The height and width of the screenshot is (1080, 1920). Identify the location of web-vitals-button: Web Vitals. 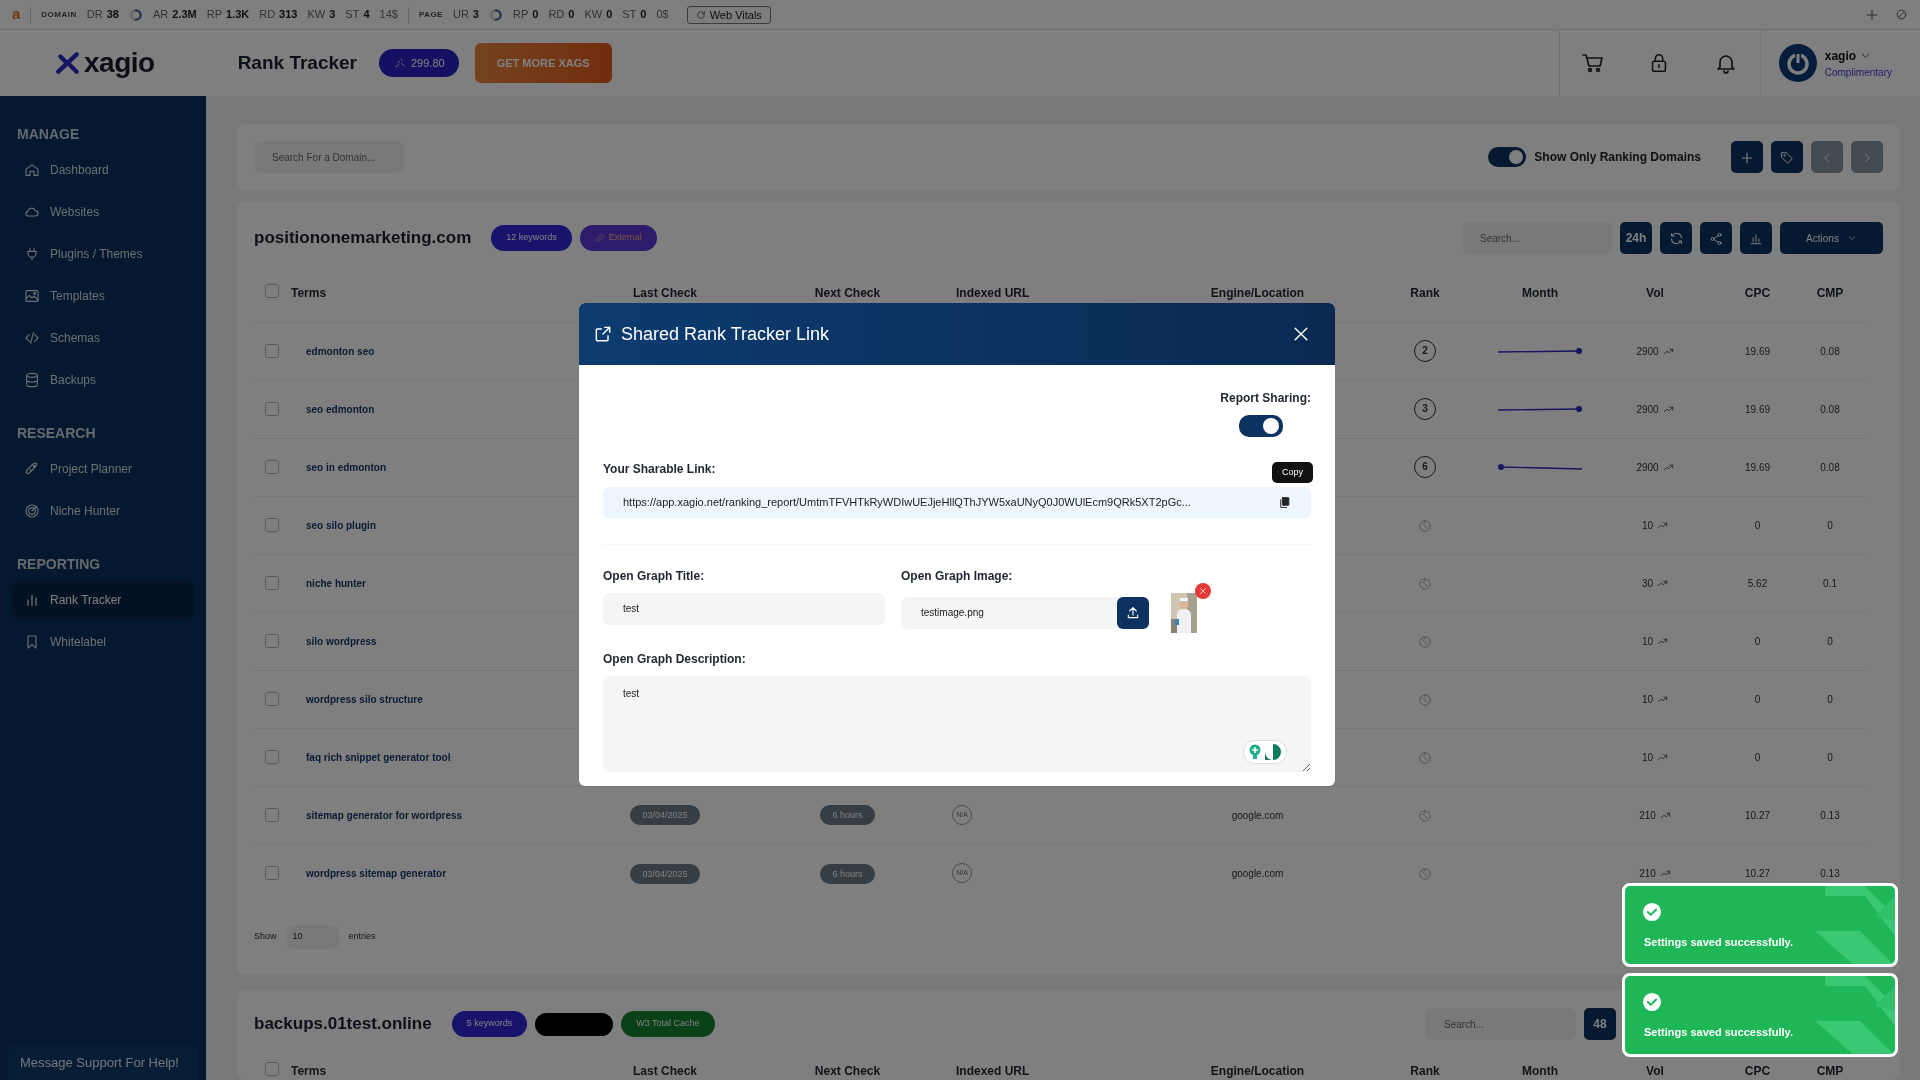
(728, 14).